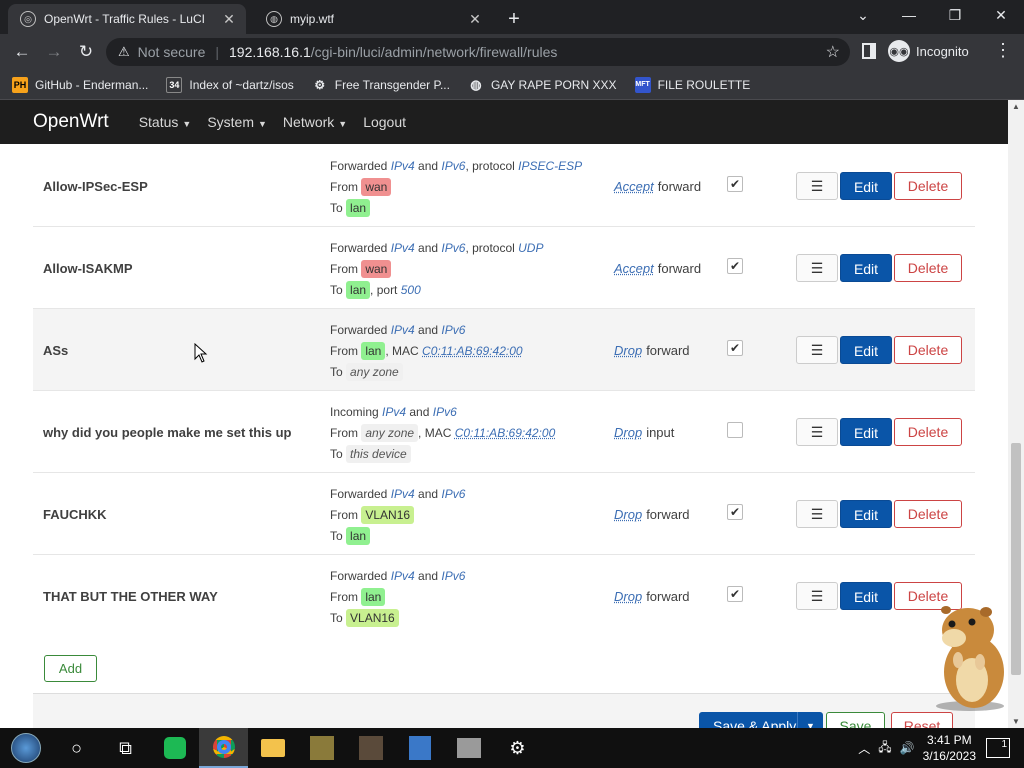 The image size is (1024, 768). Describe the element at coordinates (26, 748) in the screenshot. I see `start-button` at that location.